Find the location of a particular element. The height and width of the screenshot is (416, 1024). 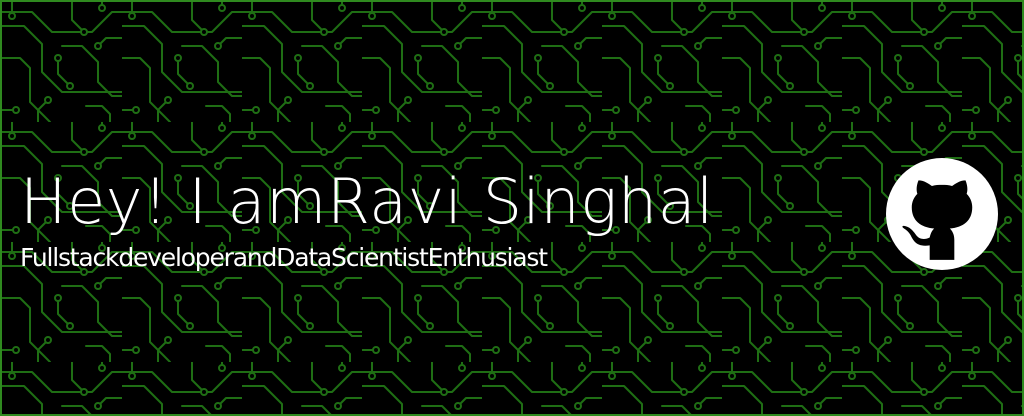

github-octocat-icon is located at coordinates (942, 214).